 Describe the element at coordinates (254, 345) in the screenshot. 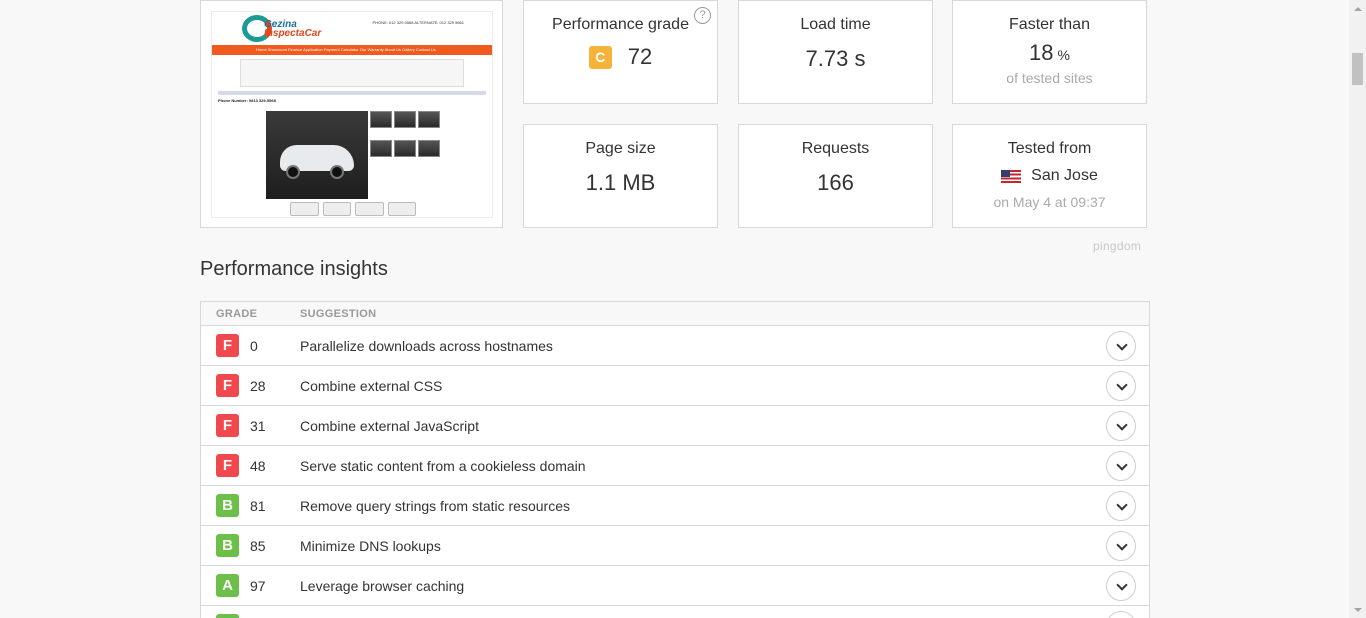

I see `grade-score: 0` at that location.